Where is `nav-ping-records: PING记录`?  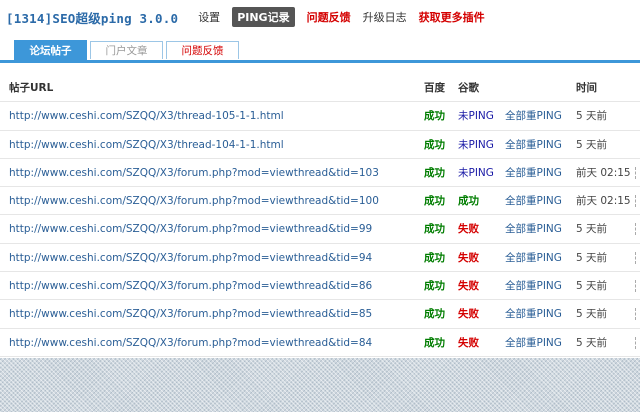 nav-ping-records: PING记录 is located at coordinates (263, 17).